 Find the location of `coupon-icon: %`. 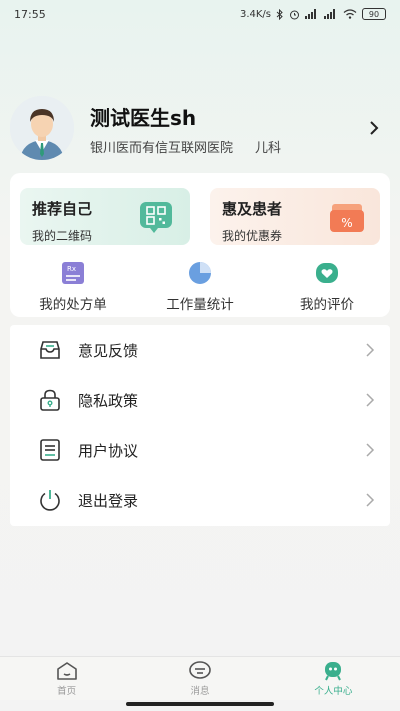

coupon-icon: % is located at coordinates (347, 218).